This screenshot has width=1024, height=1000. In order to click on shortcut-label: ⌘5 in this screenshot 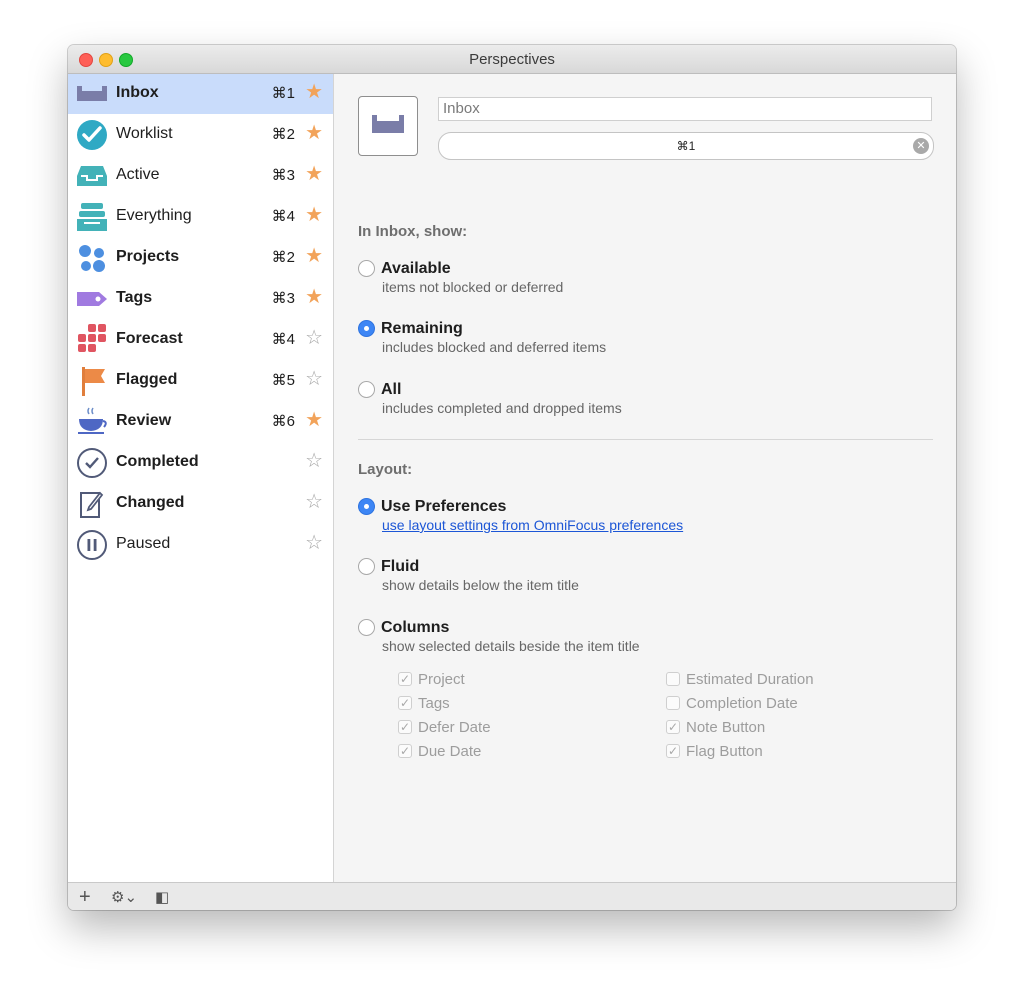, I will do `click(283, 380)`.